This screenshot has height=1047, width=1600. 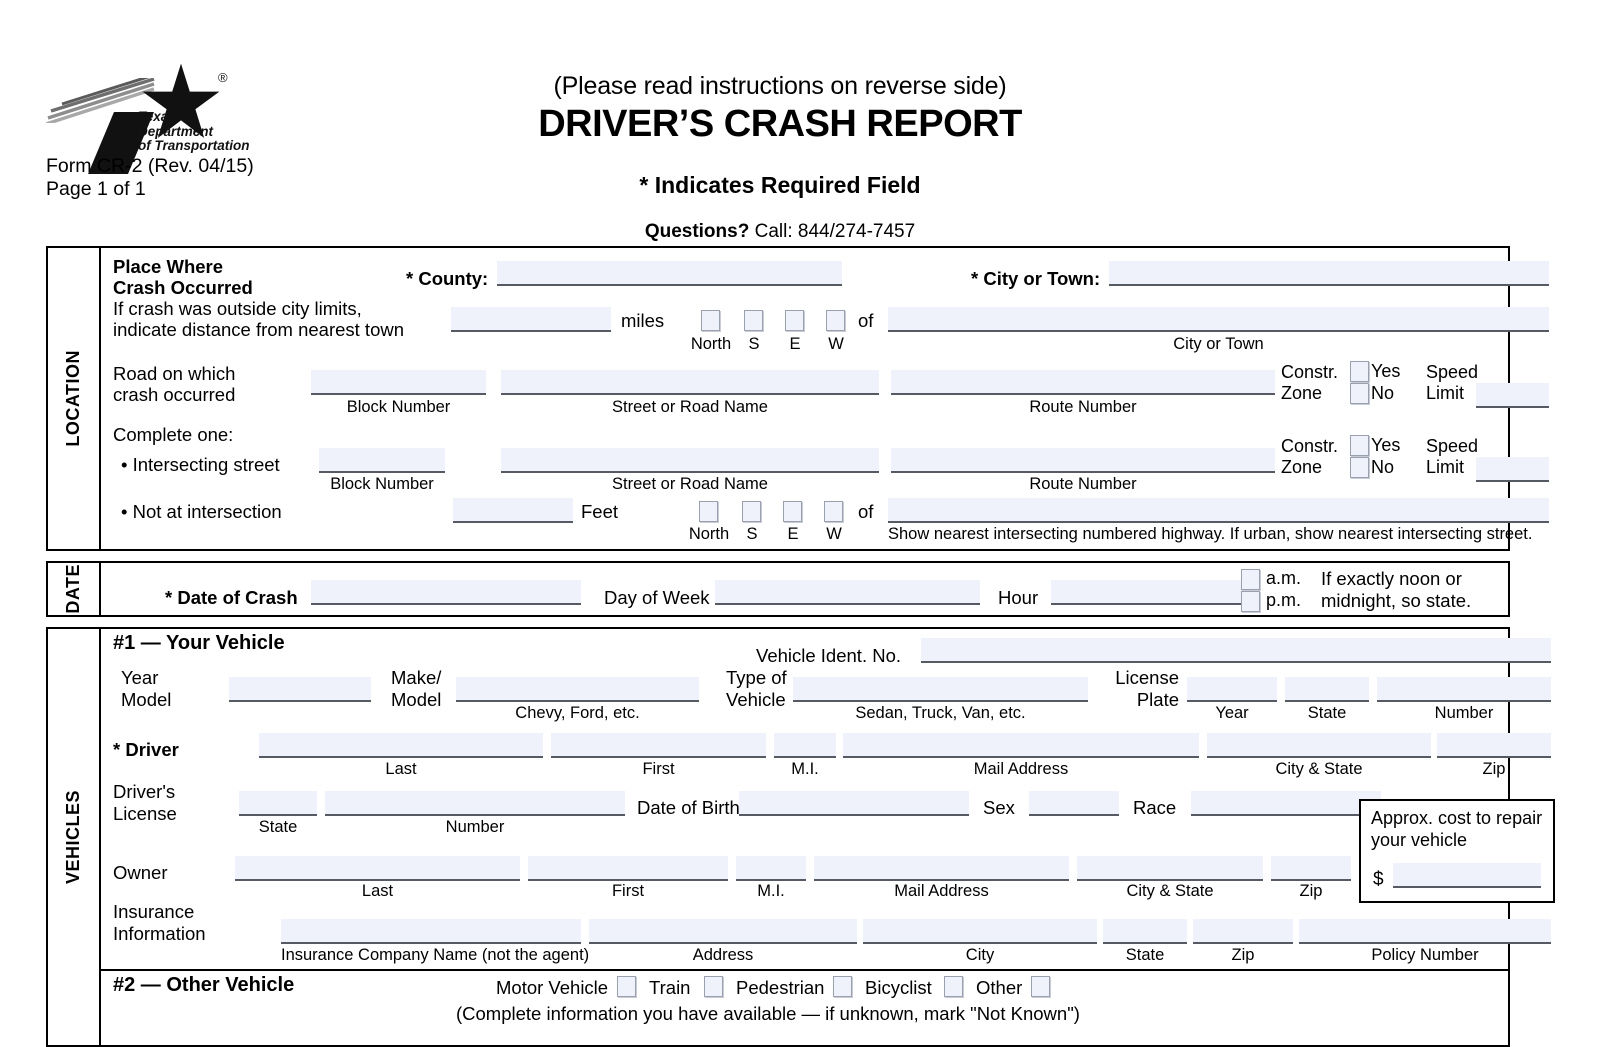 What do you see at coordinates (805, 745) in the screenshot?
I see `driver-mi-input` at bounding box center [805, 745].